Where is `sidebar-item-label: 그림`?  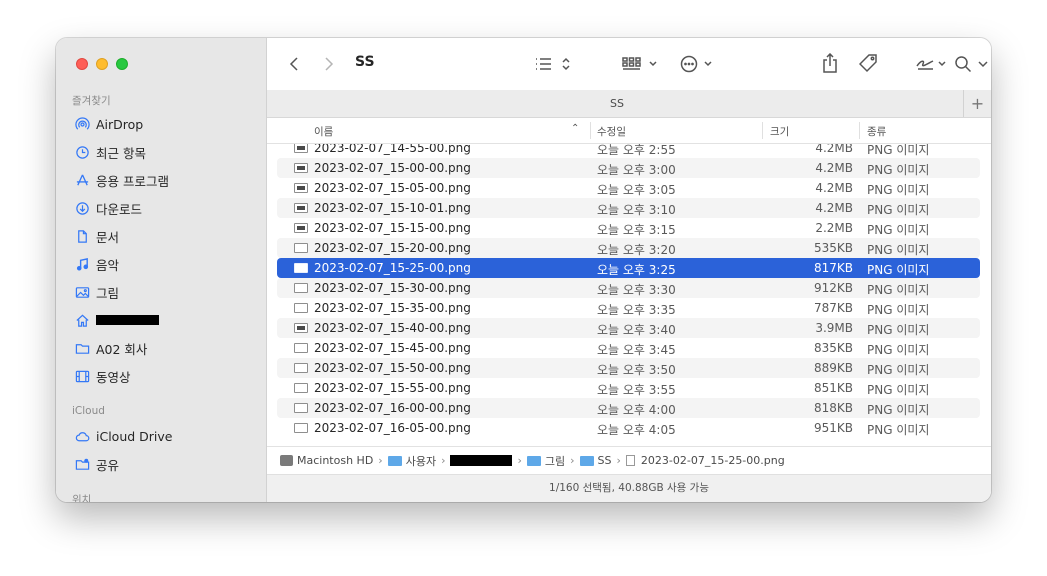
sidebar-item-label: 그림 is located at coordinates (108, 293).